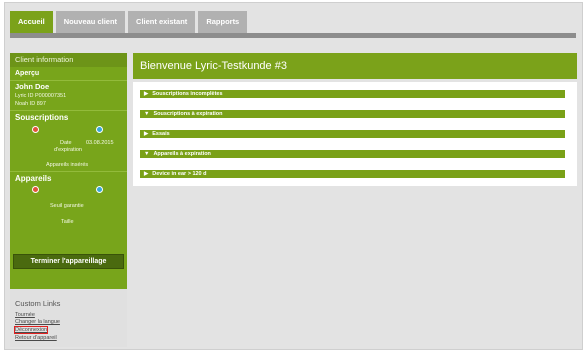  What do you see at coordinates (67, 206) in the screenshot?
I see `seuil-garantie-text: Seuil garantie` at bounding box center [67, 206].